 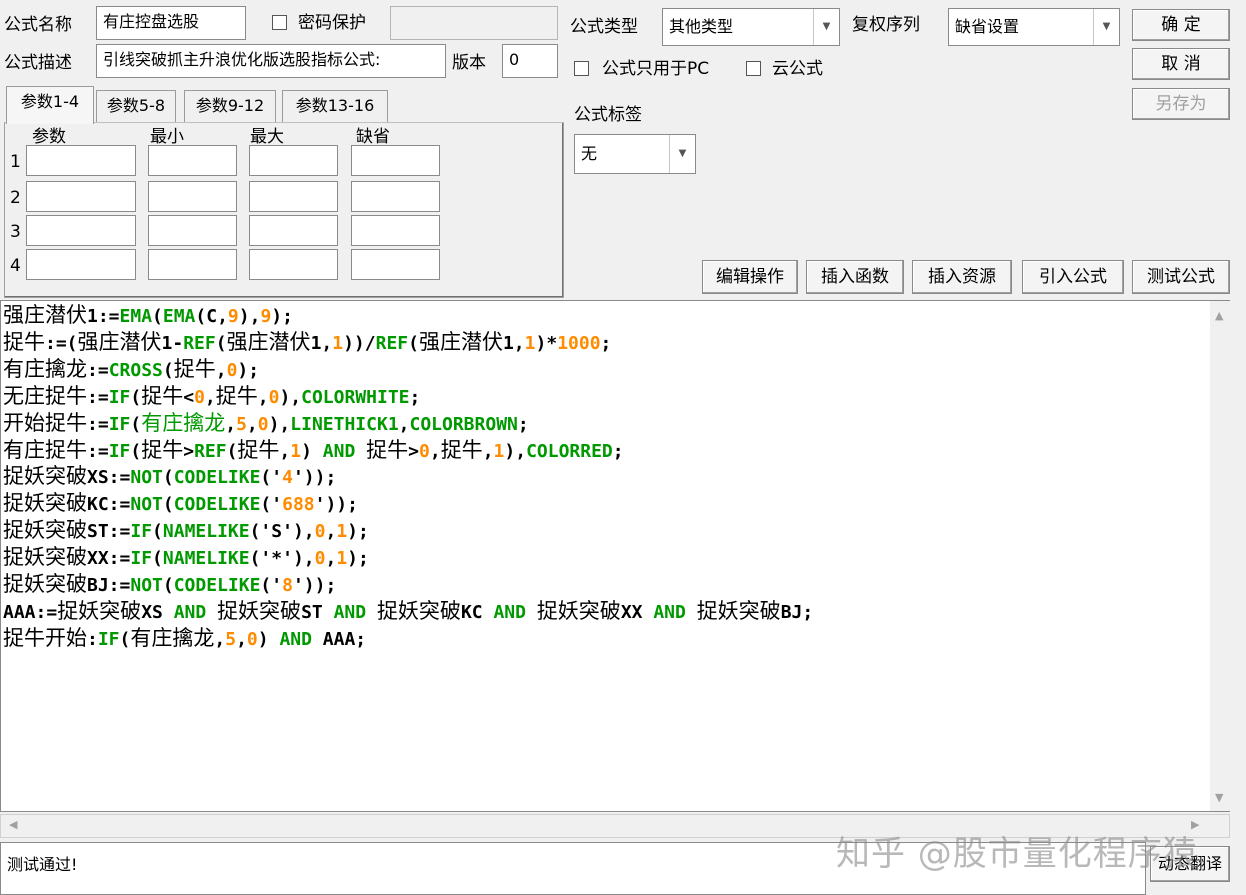 What do you see at coordinates (701, 26) in the screenshot?
I see `formula-type-value: 其他类型` at bounding box center [701, 26].